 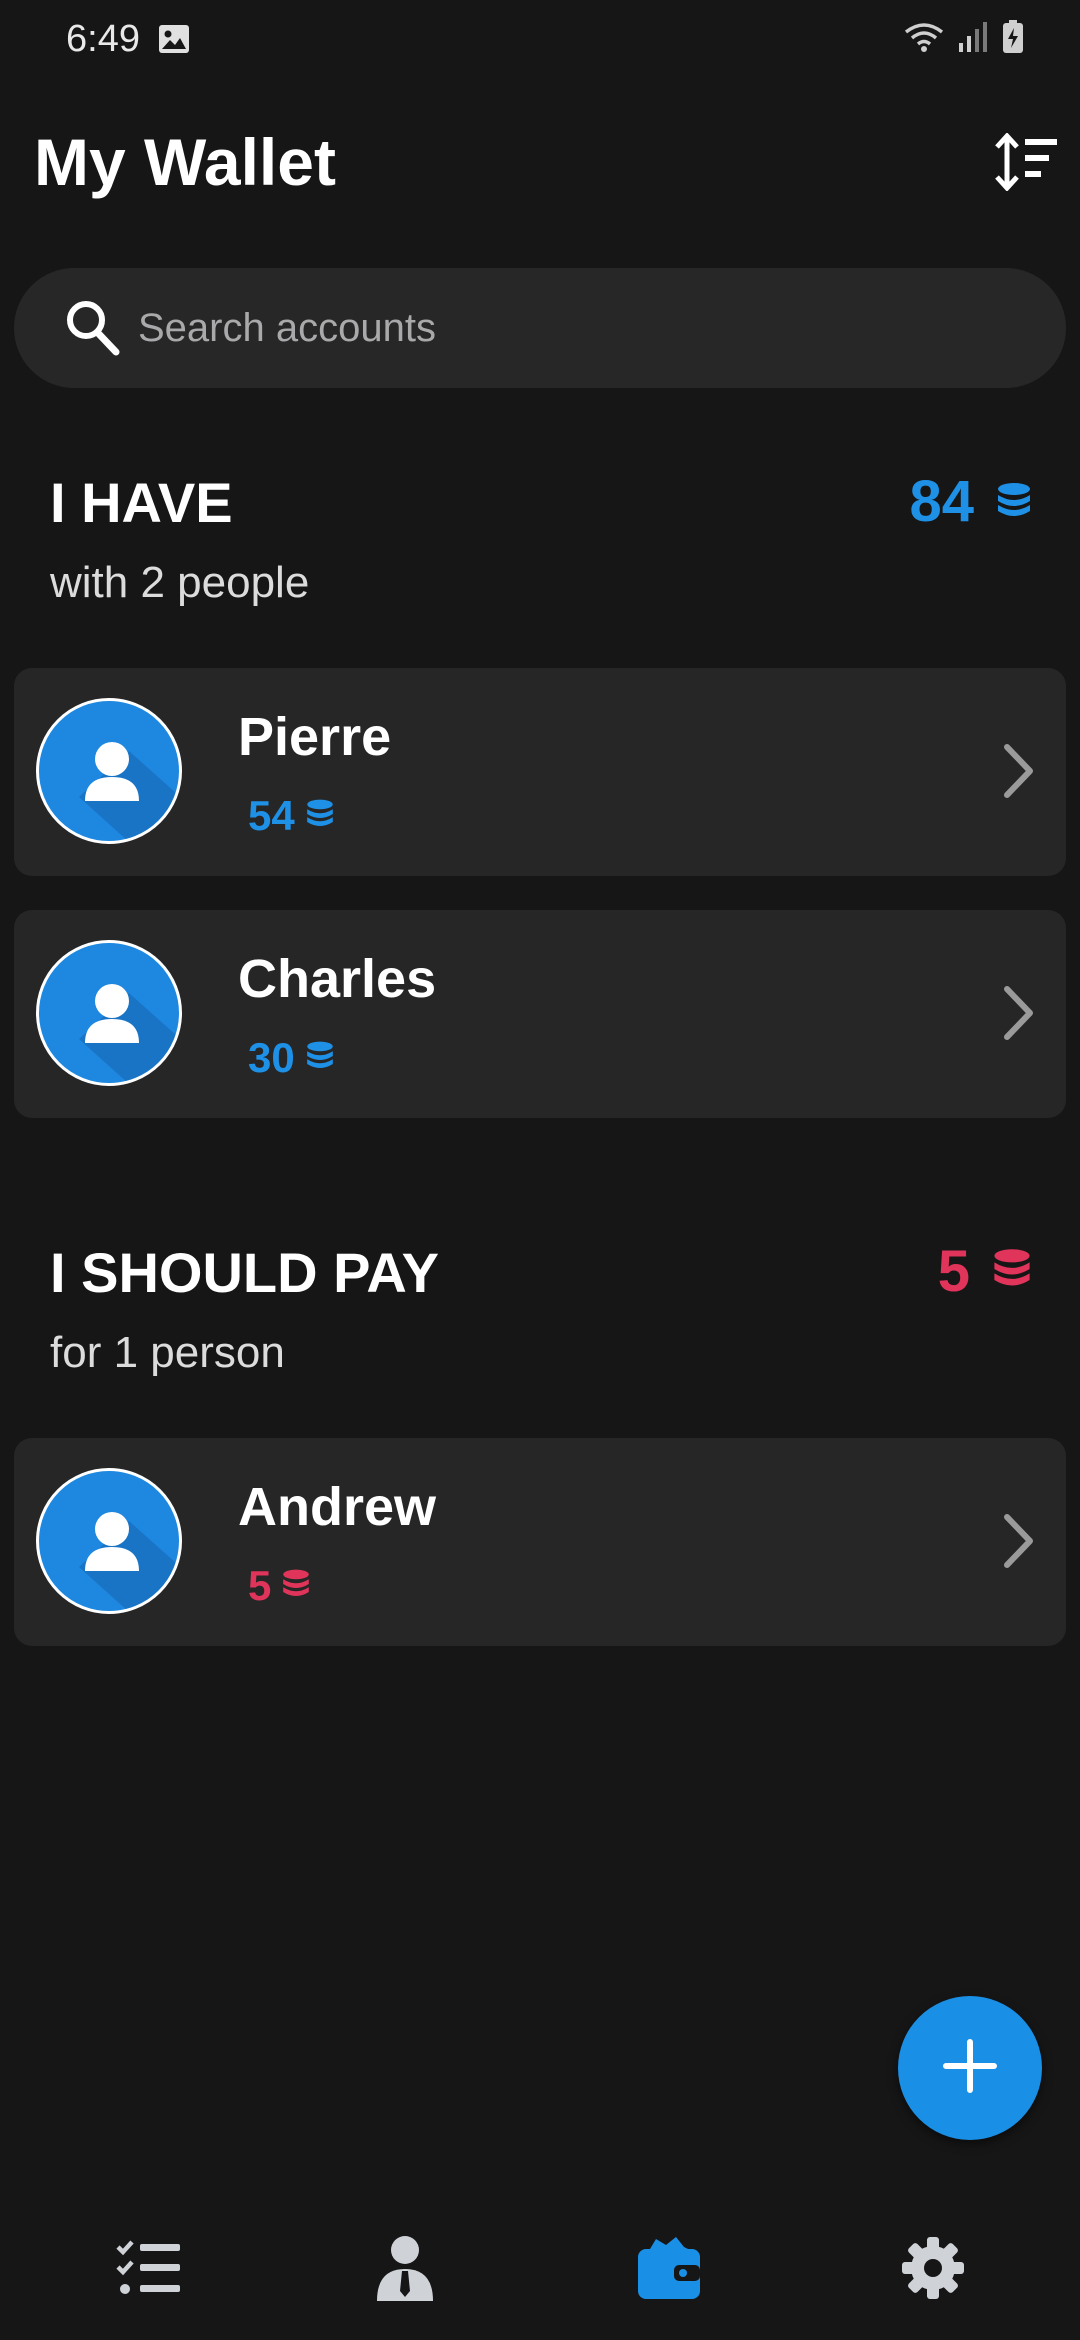 What do you see at coordinates (315, 737) in the screenshot?
I see `account-name: Pierre` at bounding box center [315, 737].